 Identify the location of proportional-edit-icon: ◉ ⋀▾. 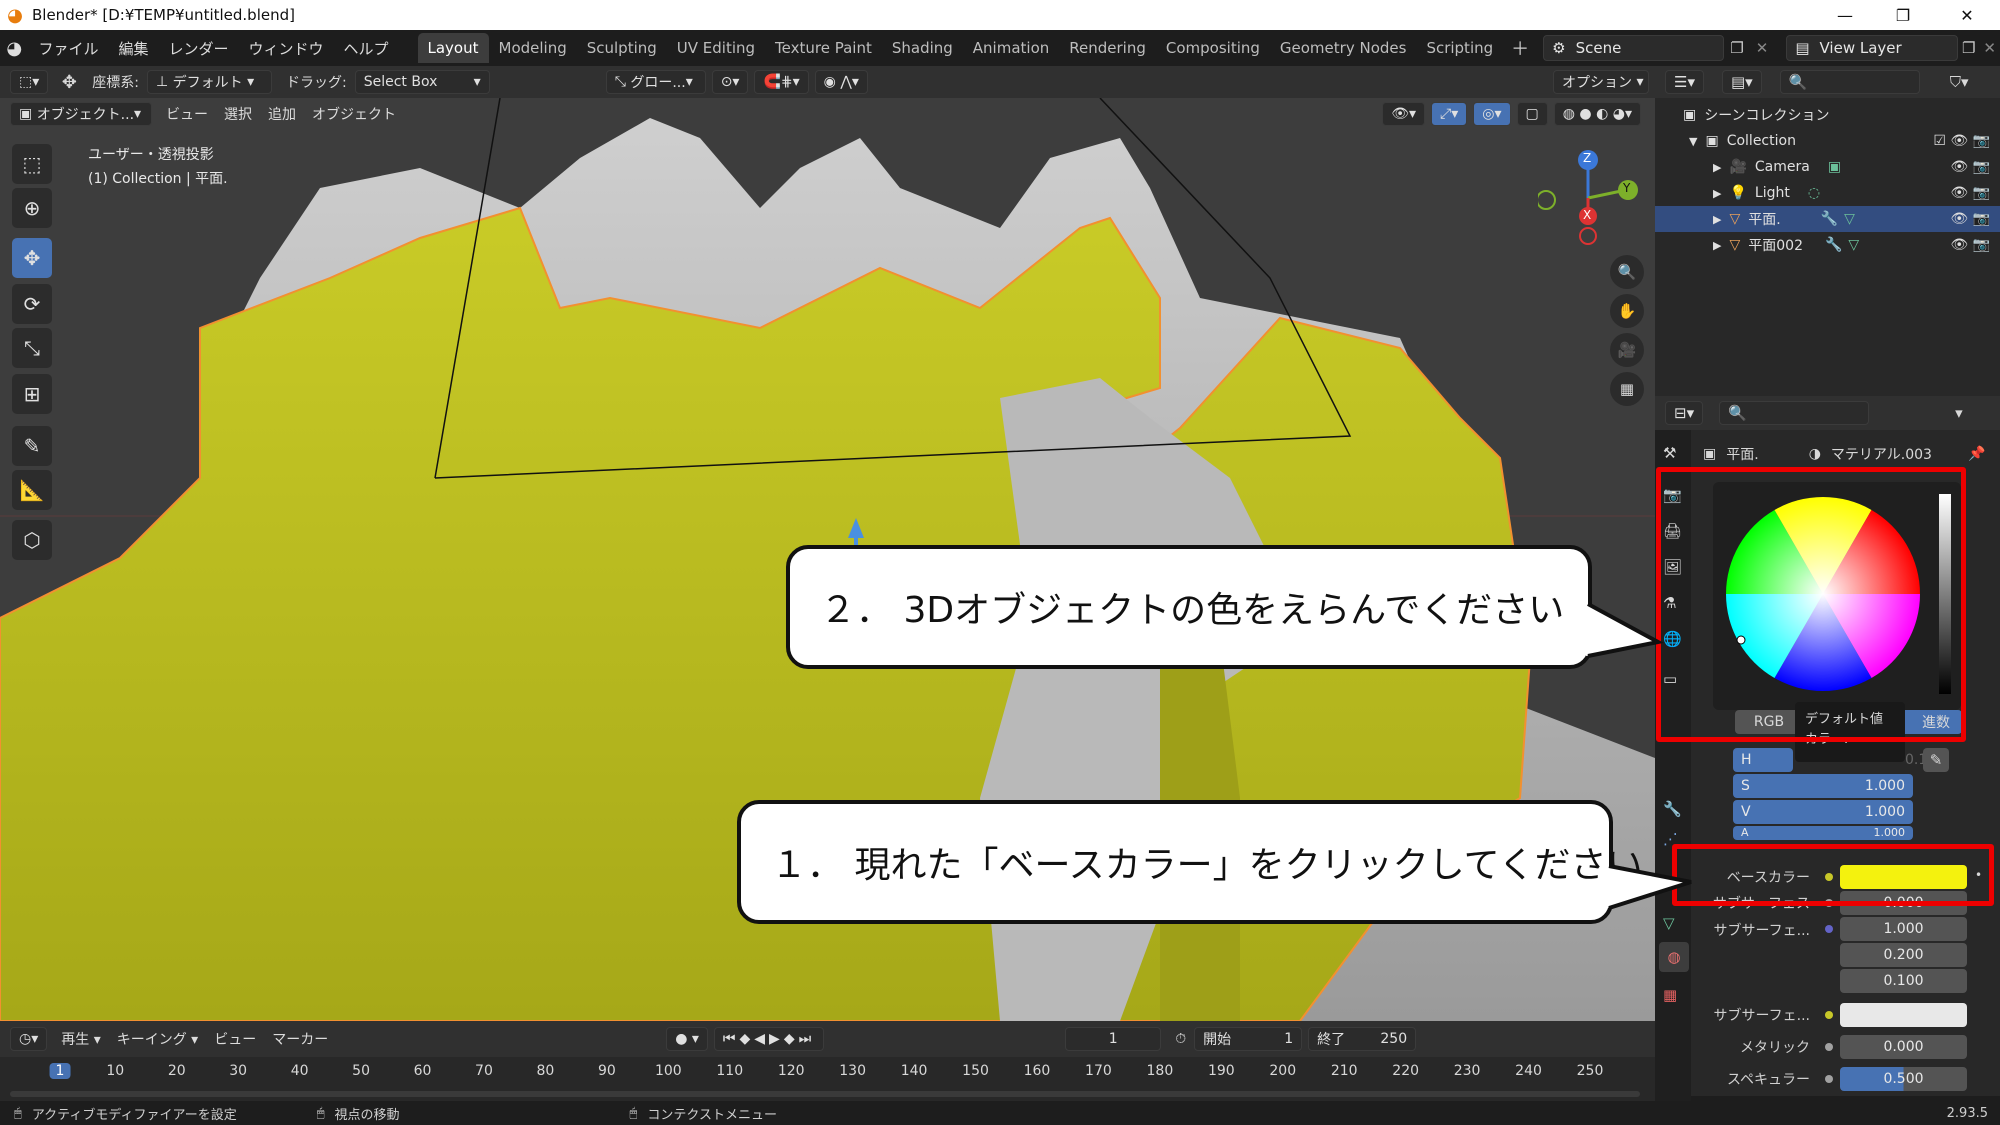
(841, 82).